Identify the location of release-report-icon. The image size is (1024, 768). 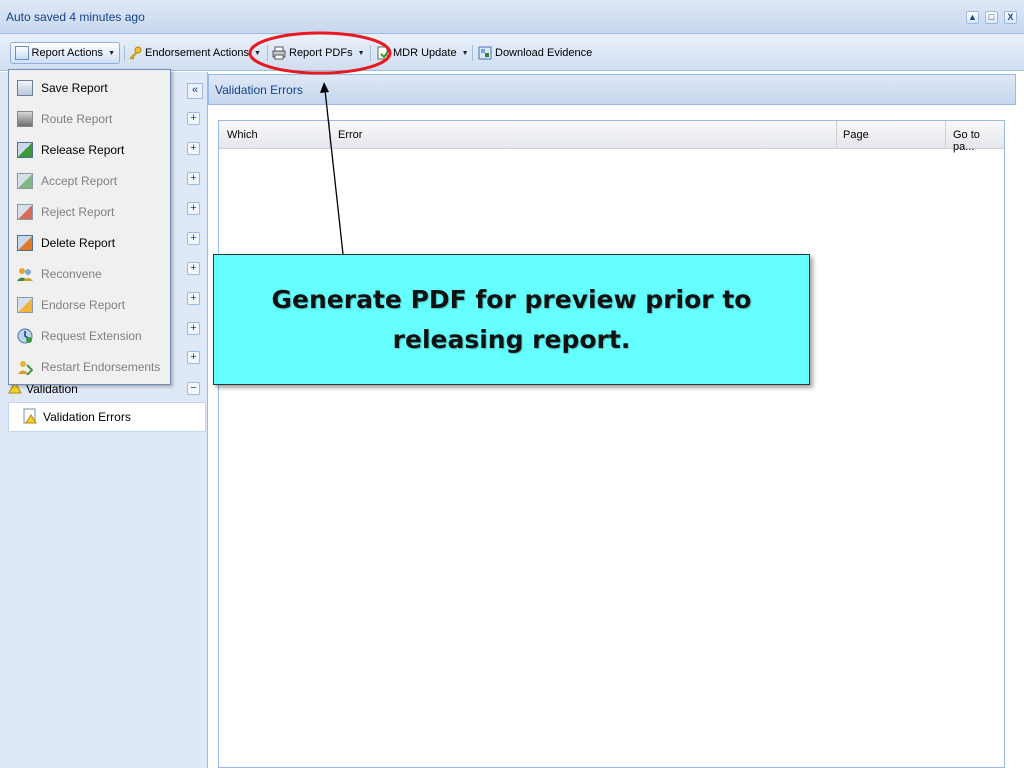
(25, 149).